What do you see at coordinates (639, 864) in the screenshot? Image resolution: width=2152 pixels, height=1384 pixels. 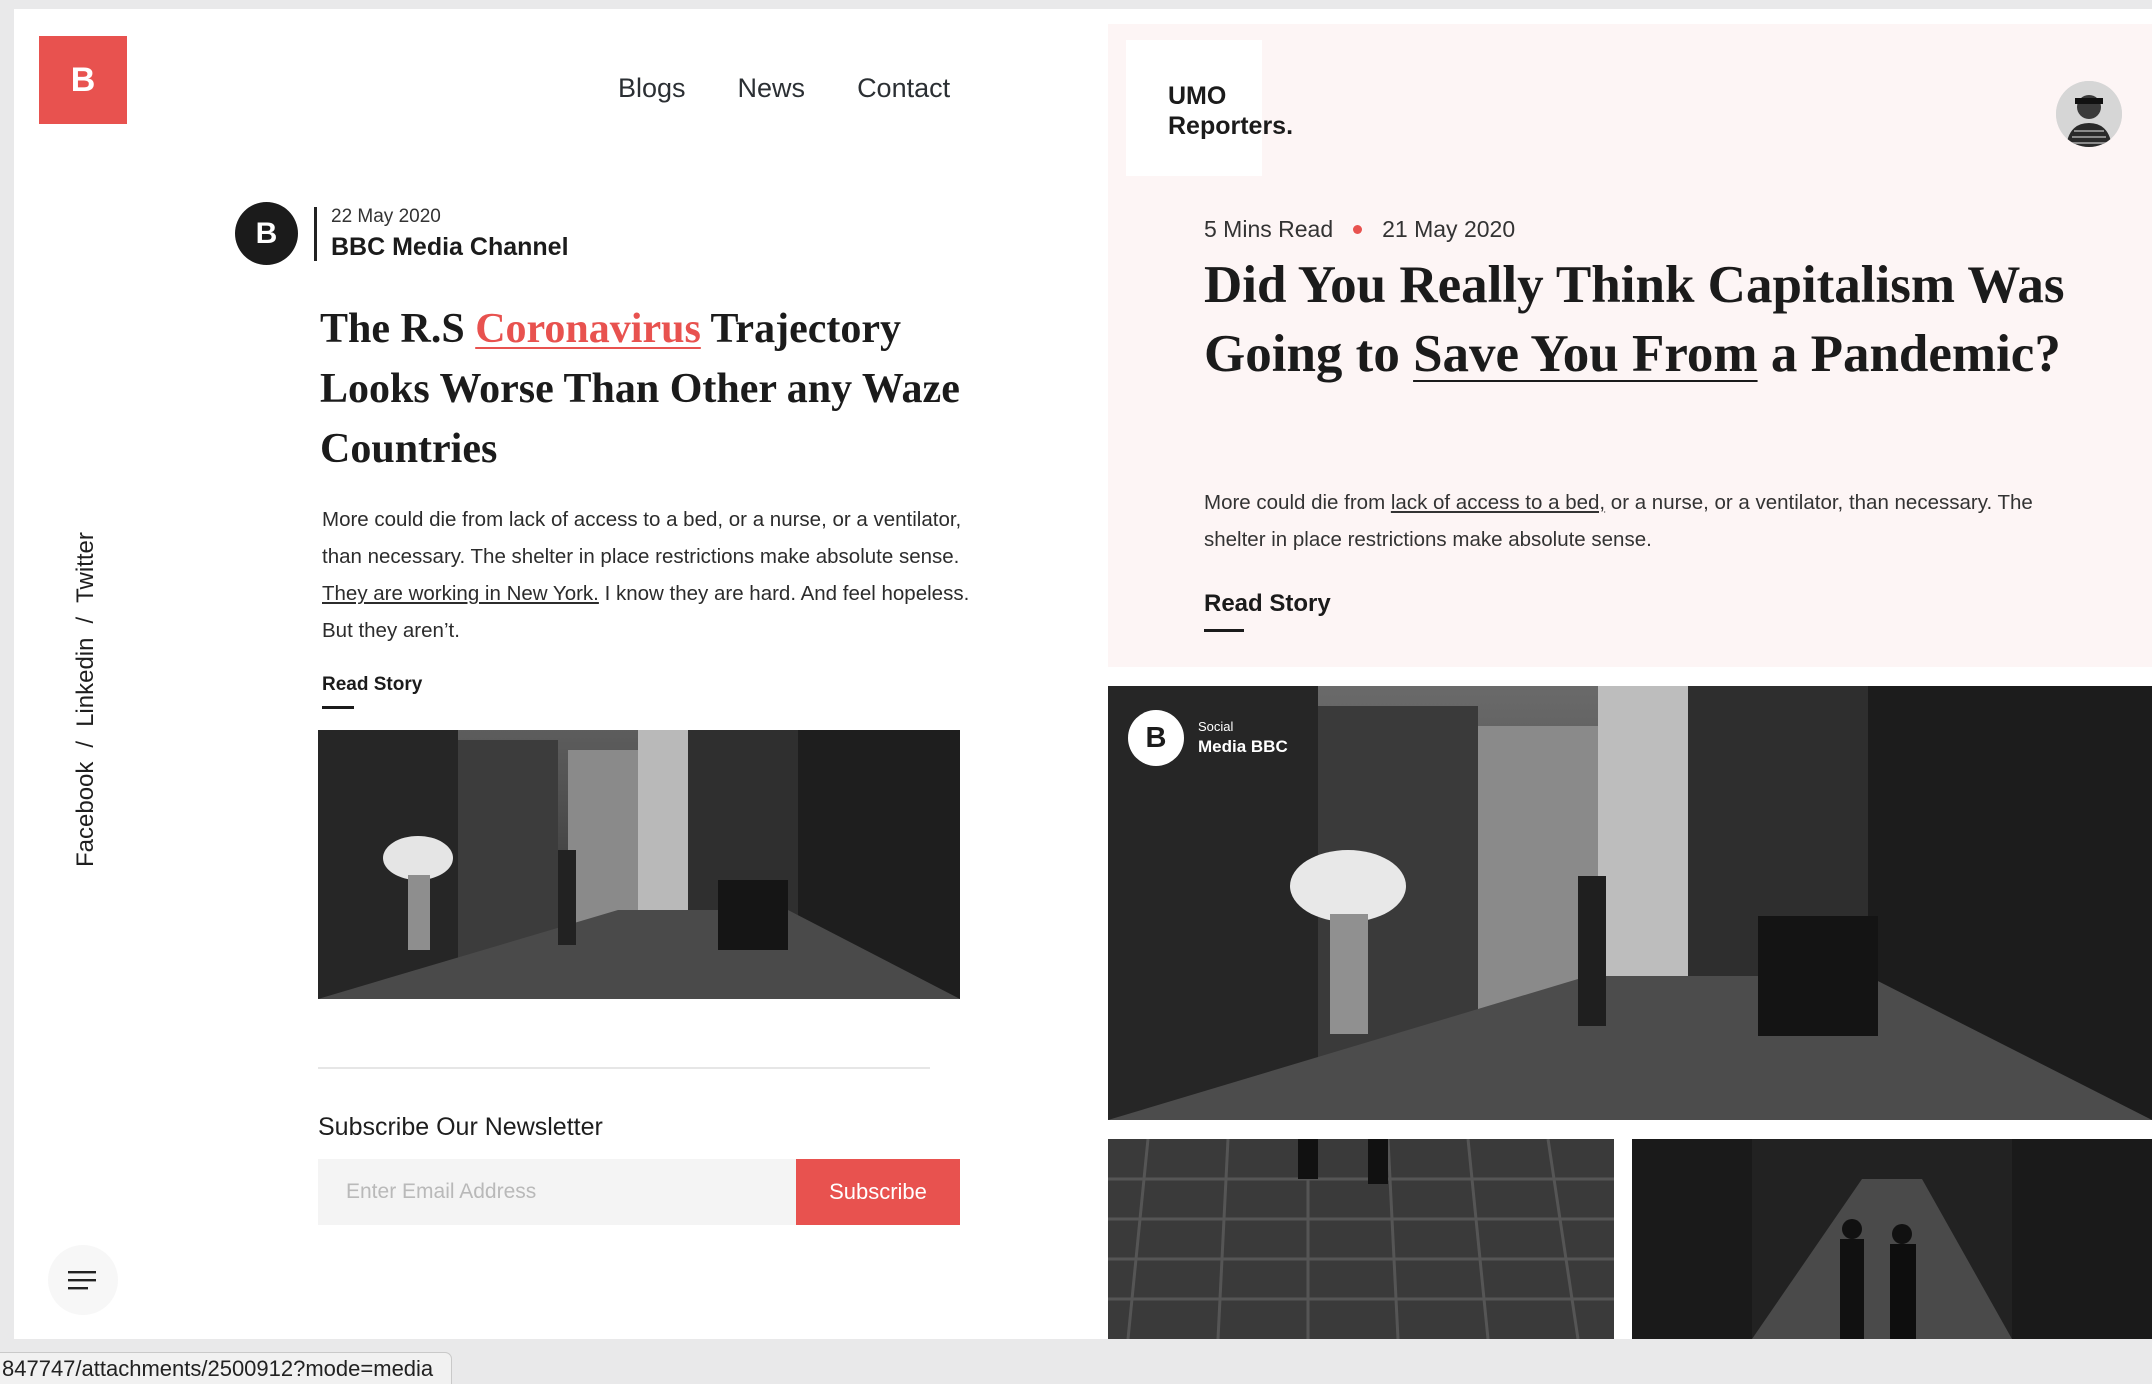 I see `street-photo` at bounding box center [639, 864].